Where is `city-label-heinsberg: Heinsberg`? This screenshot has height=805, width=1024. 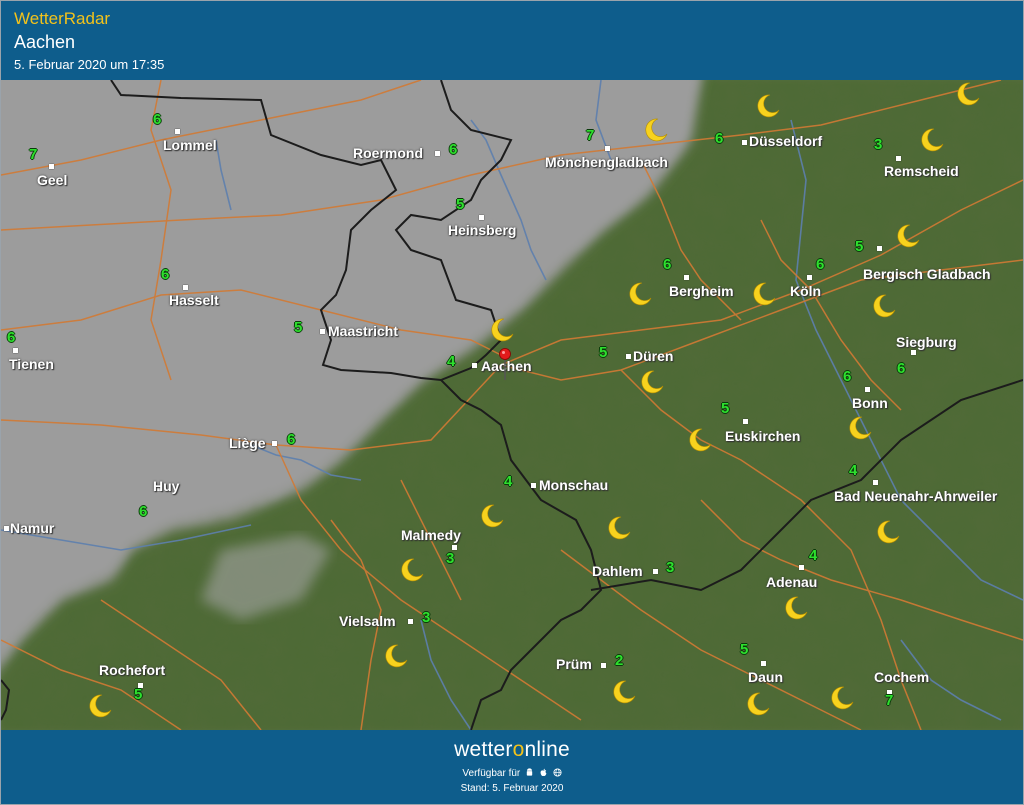
city-label-heinsberg: Heinsberg is located at coordinates (482, 230).